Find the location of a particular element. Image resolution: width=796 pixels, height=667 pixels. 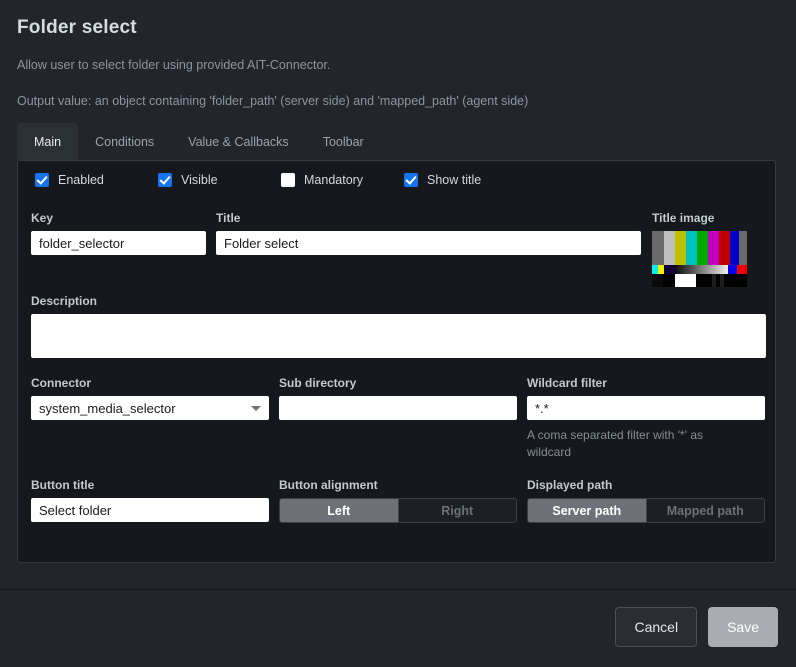

key-field-group: Key is located at coordinates (118, 233).